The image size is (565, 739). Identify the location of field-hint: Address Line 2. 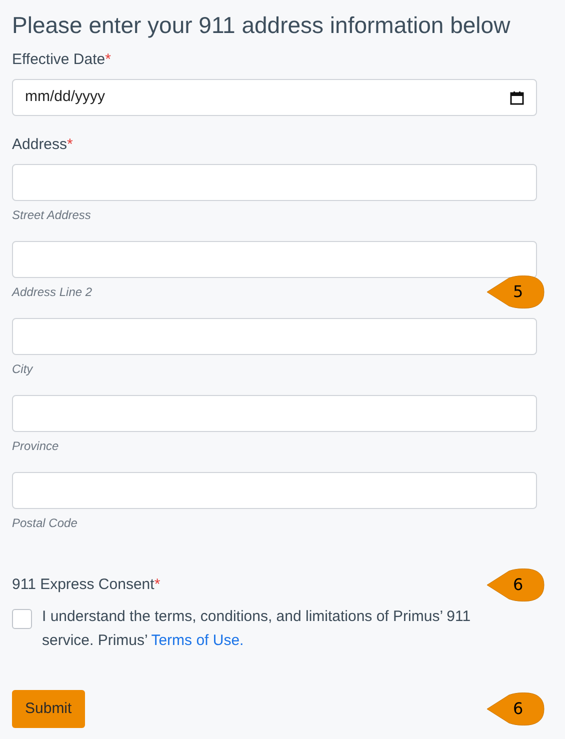
(52, 292).